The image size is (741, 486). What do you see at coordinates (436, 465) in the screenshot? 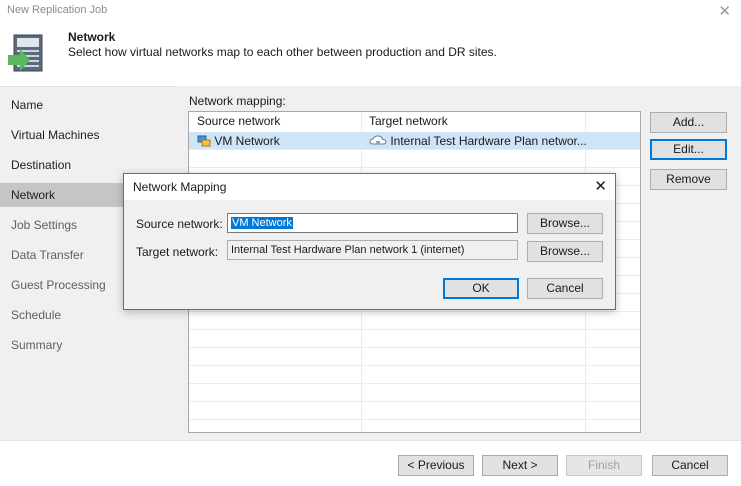
I see `previous-button: < Previous` at bounding box center [436, 465].